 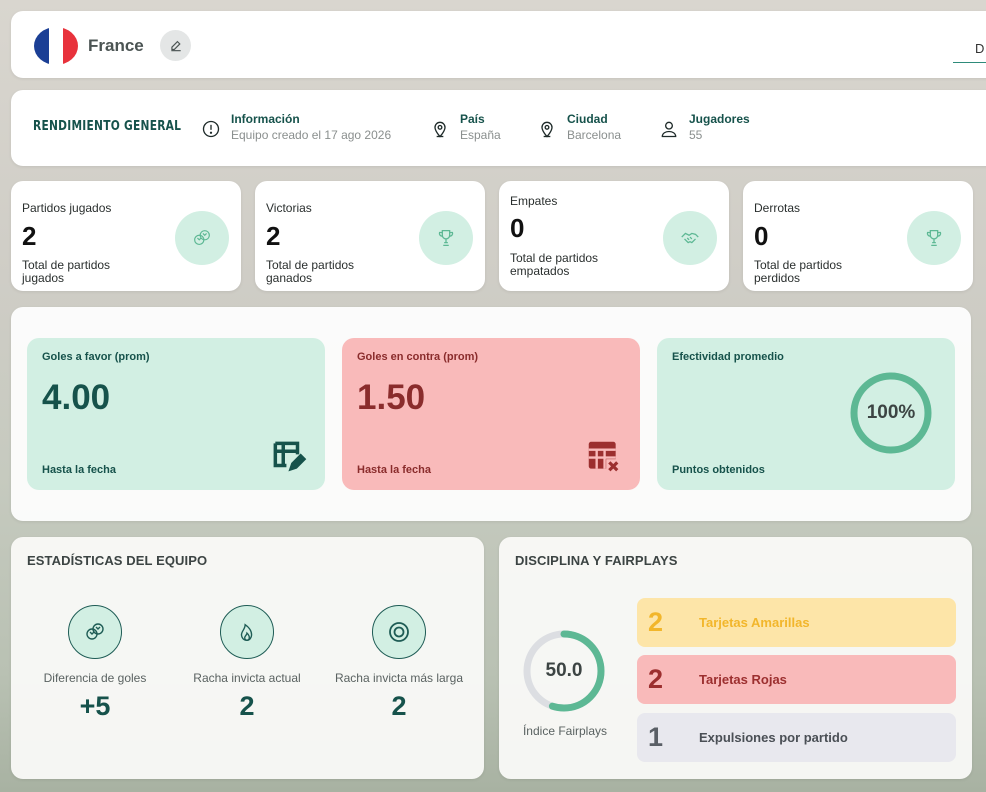 What do you see at coordinates (310, 271) in the screenshot?
I see `stat-subtitle: Total de partidos ganados` at bounding box center [310, 271].